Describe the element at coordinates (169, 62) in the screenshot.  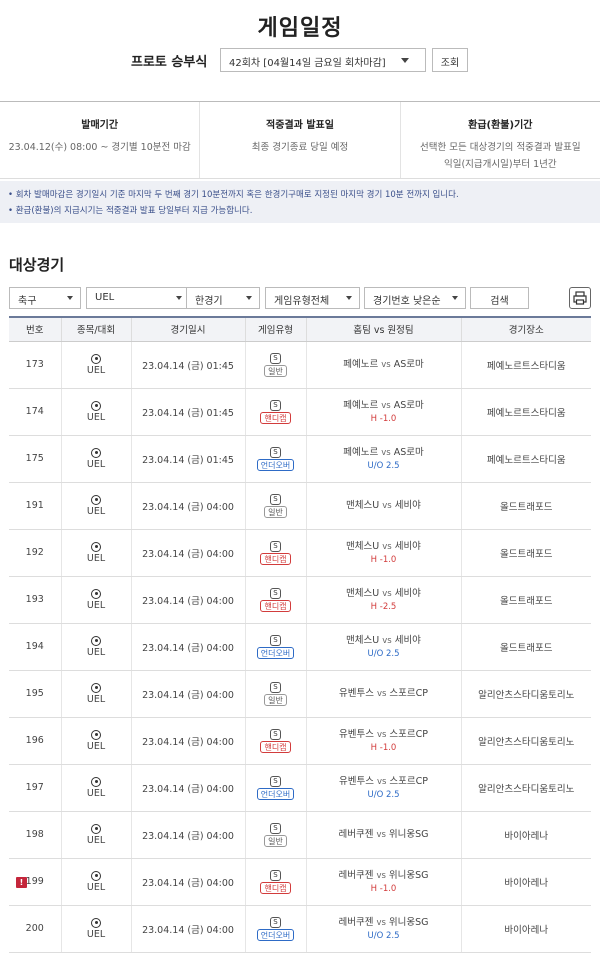
I see `round-label: 프로토 승부식` at that location.